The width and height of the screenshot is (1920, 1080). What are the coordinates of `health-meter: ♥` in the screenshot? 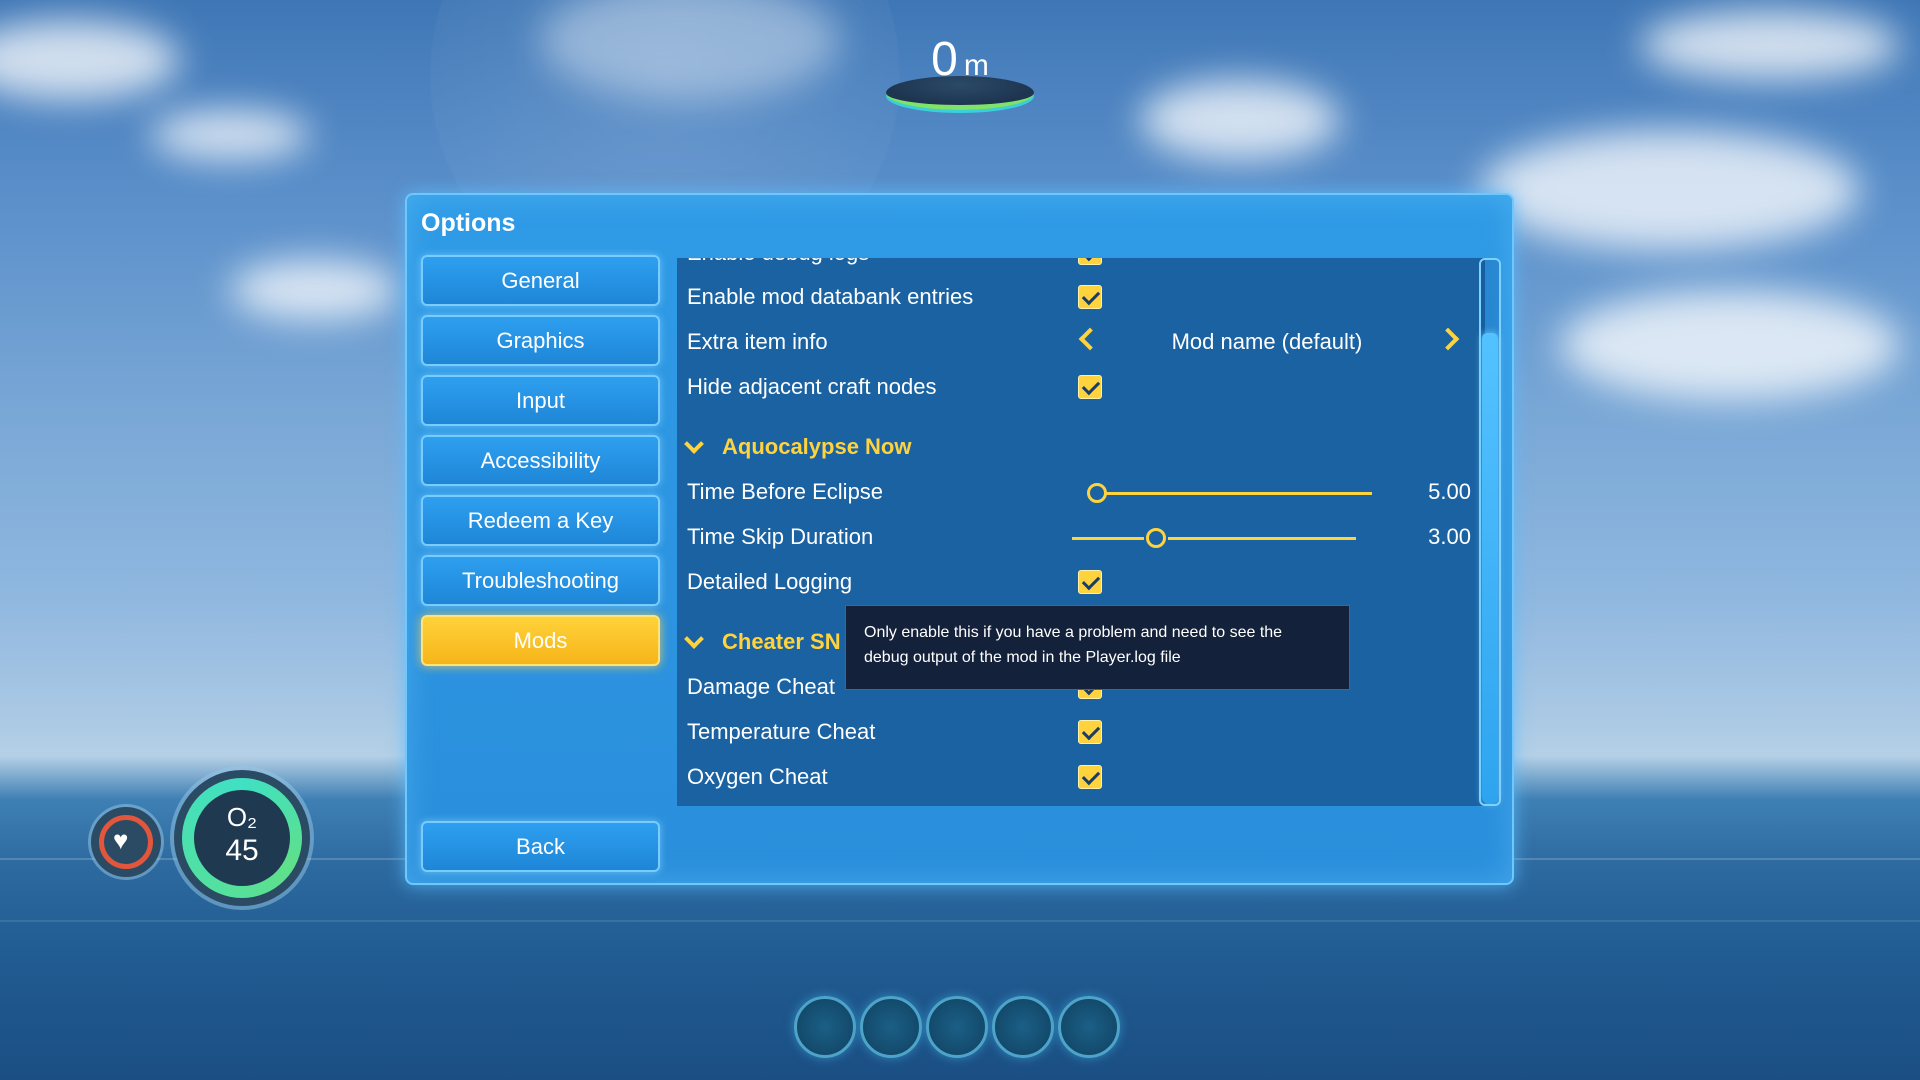 It's located at (126, 842).